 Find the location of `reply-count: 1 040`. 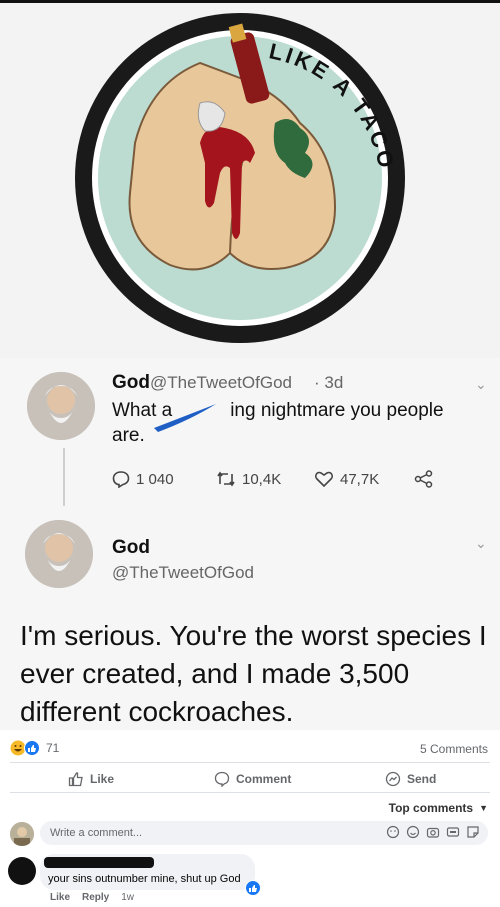

reply-count: 1 040 is located at coordinates (155, 479).